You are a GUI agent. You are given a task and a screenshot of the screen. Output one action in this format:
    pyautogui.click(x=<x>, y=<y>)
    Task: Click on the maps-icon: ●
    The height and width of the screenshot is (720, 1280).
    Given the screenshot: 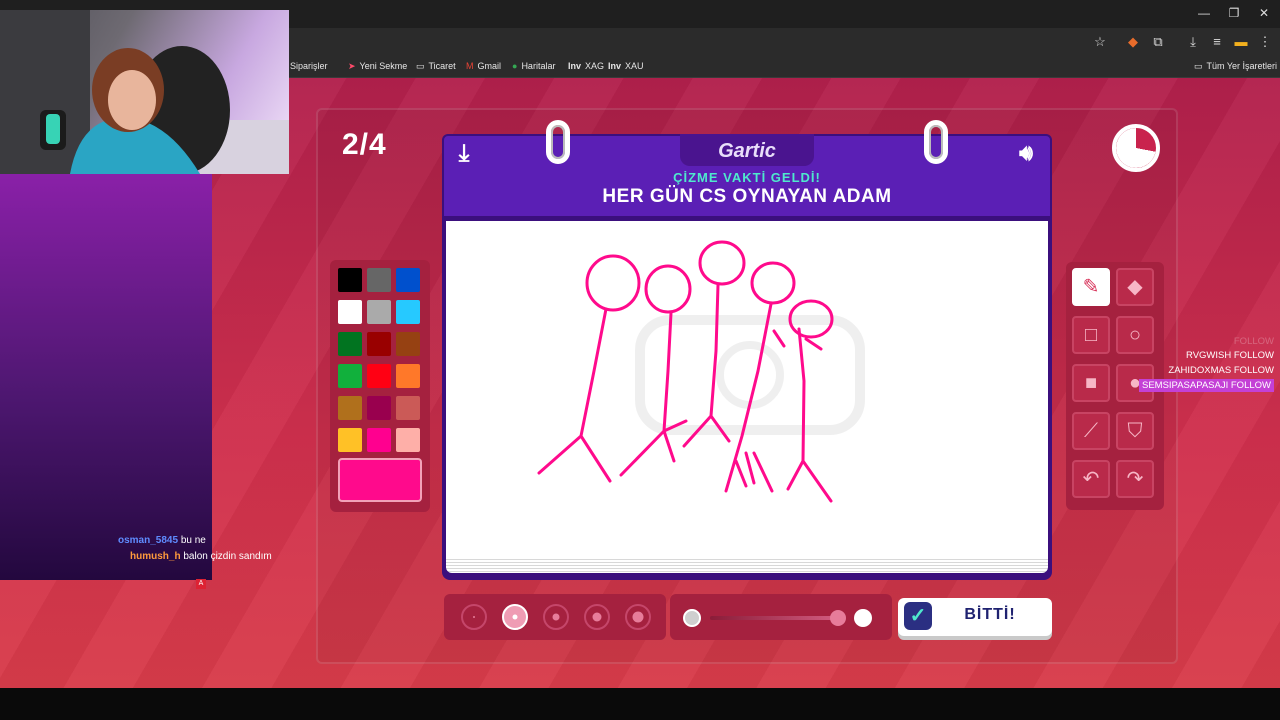 What is the action you would take?
    pyautogui.click(x=515, y=66)
    